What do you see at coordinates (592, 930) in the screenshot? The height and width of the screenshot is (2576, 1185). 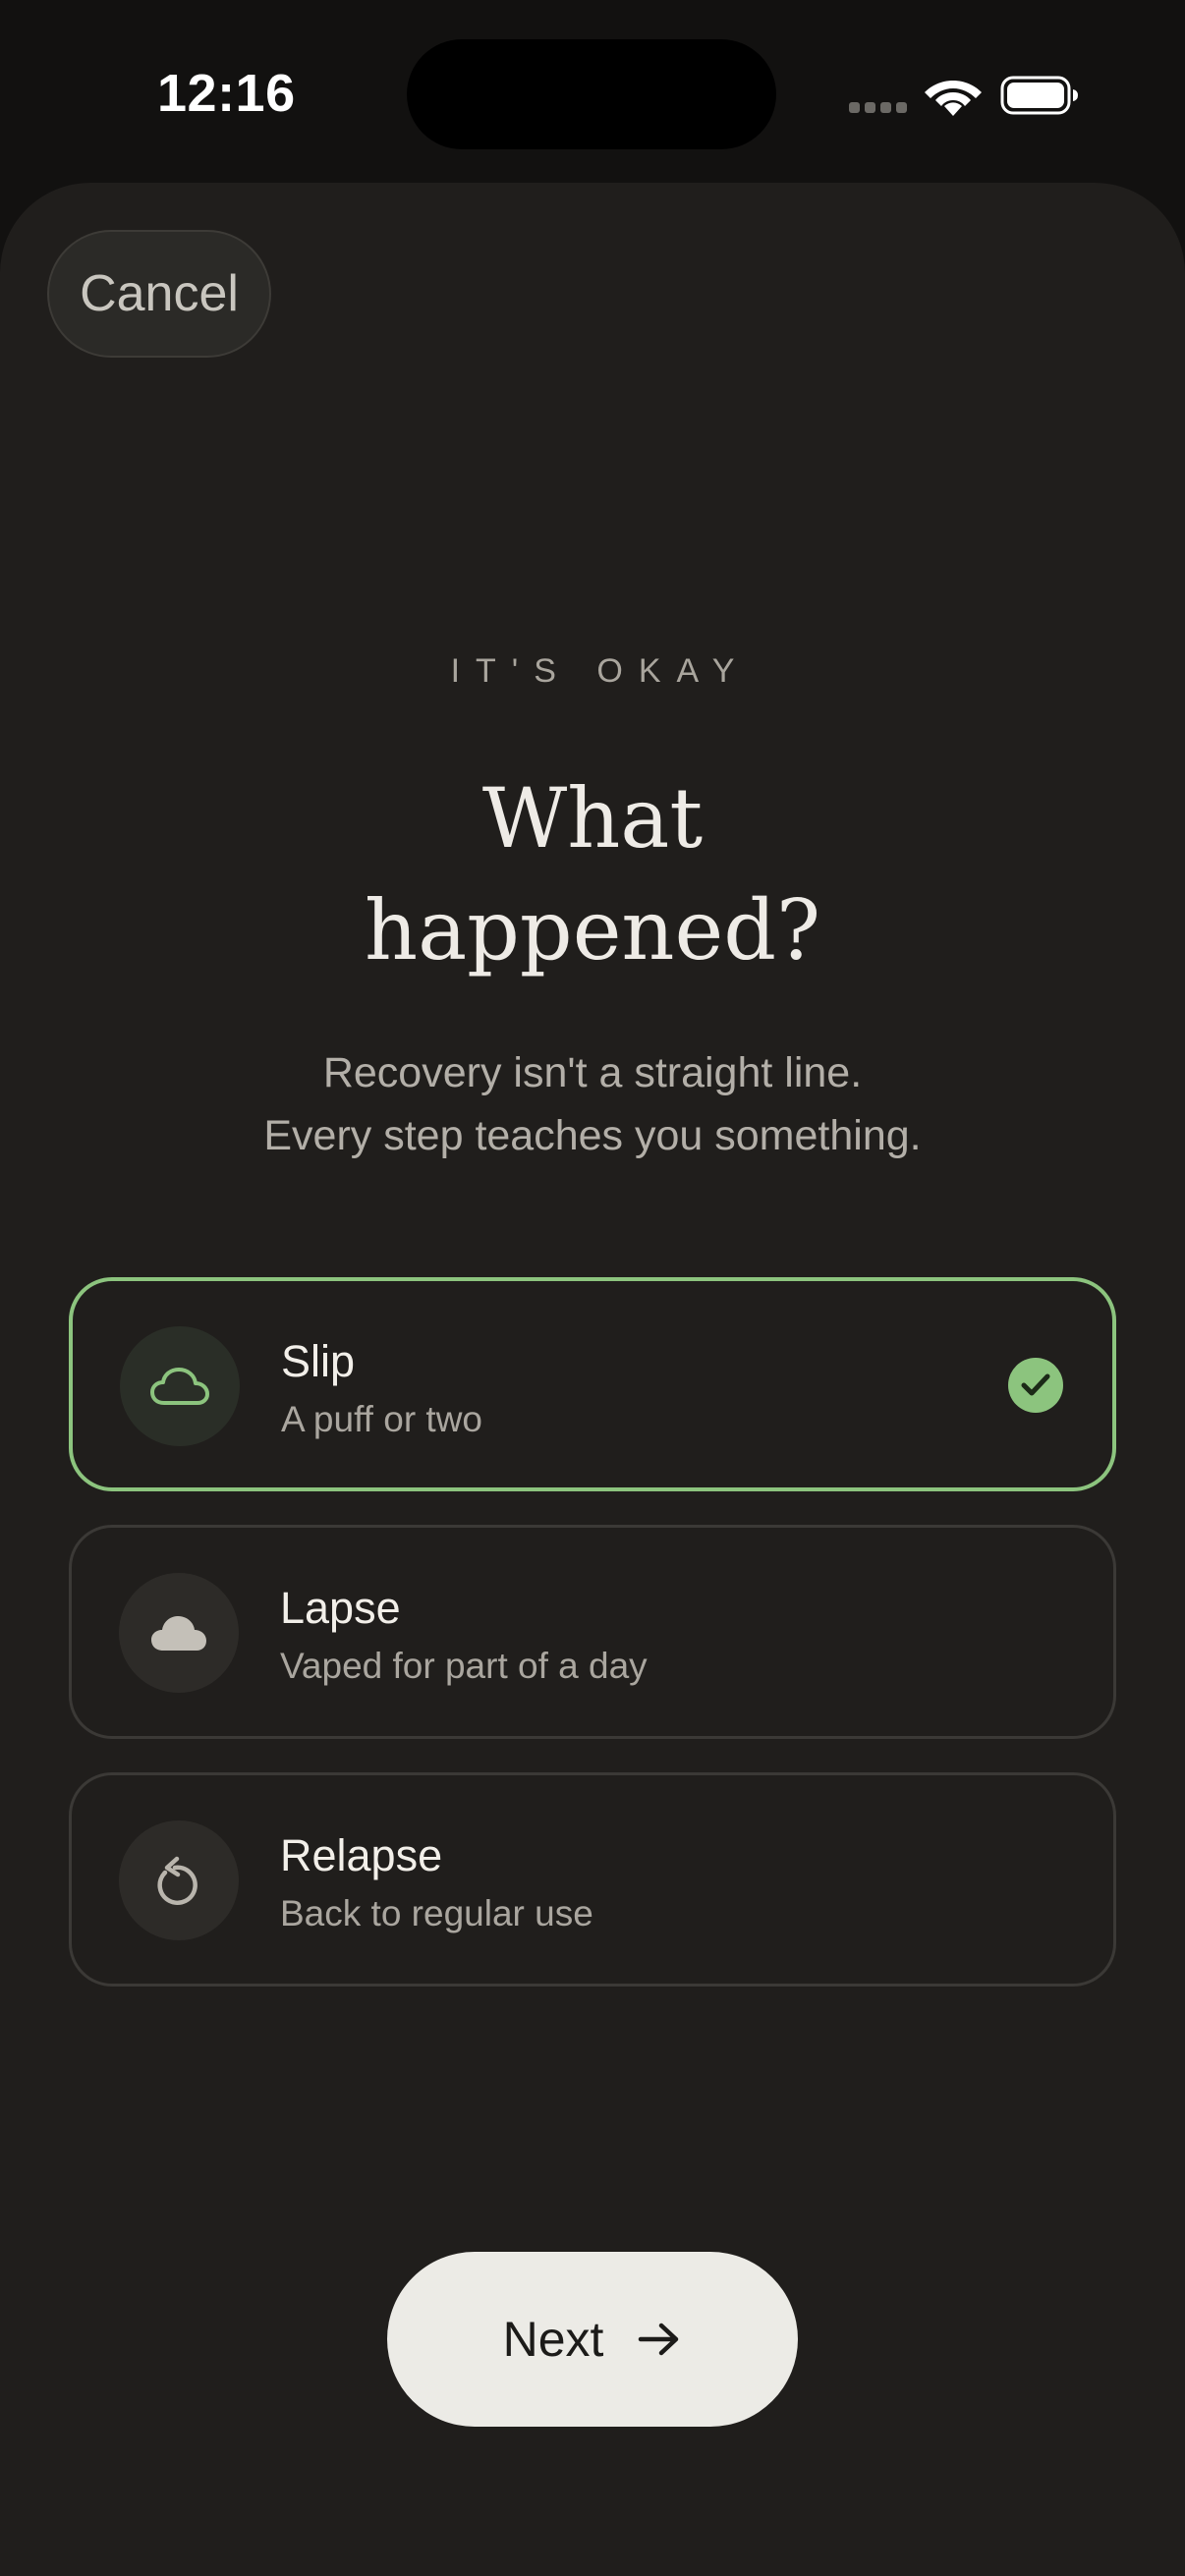 I see `title-line-2: happened?` at bounding box center [592, 930].